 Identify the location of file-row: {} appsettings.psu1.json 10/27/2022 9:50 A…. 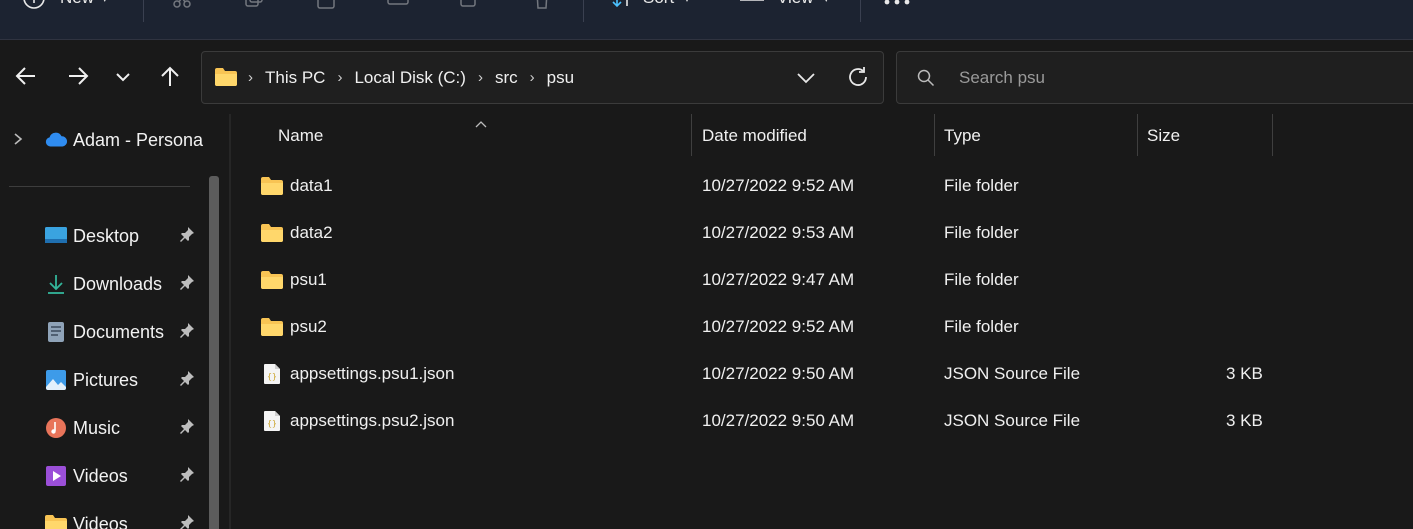
(822, 374).